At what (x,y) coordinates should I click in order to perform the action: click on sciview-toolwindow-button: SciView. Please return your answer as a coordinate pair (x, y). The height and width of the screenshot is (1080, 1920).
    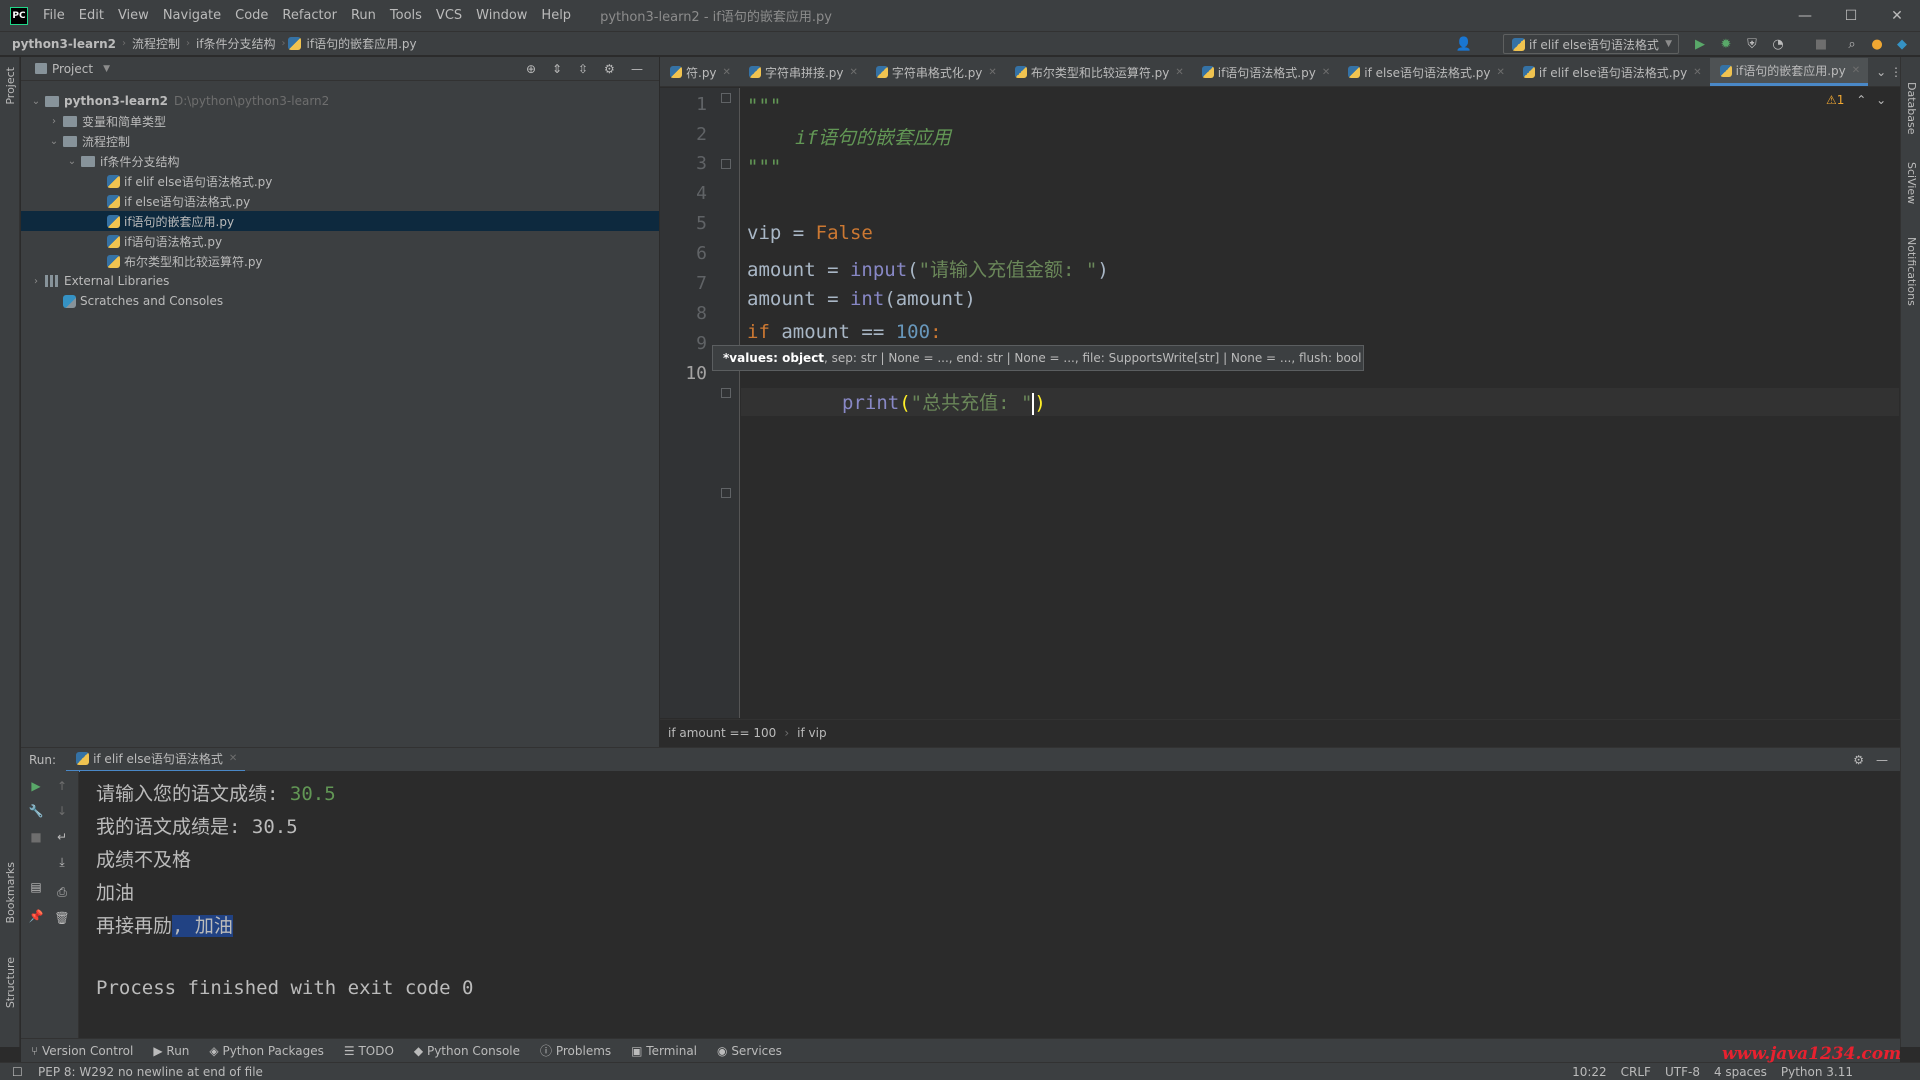
    Looking at the image, I should click on (1911, 183).